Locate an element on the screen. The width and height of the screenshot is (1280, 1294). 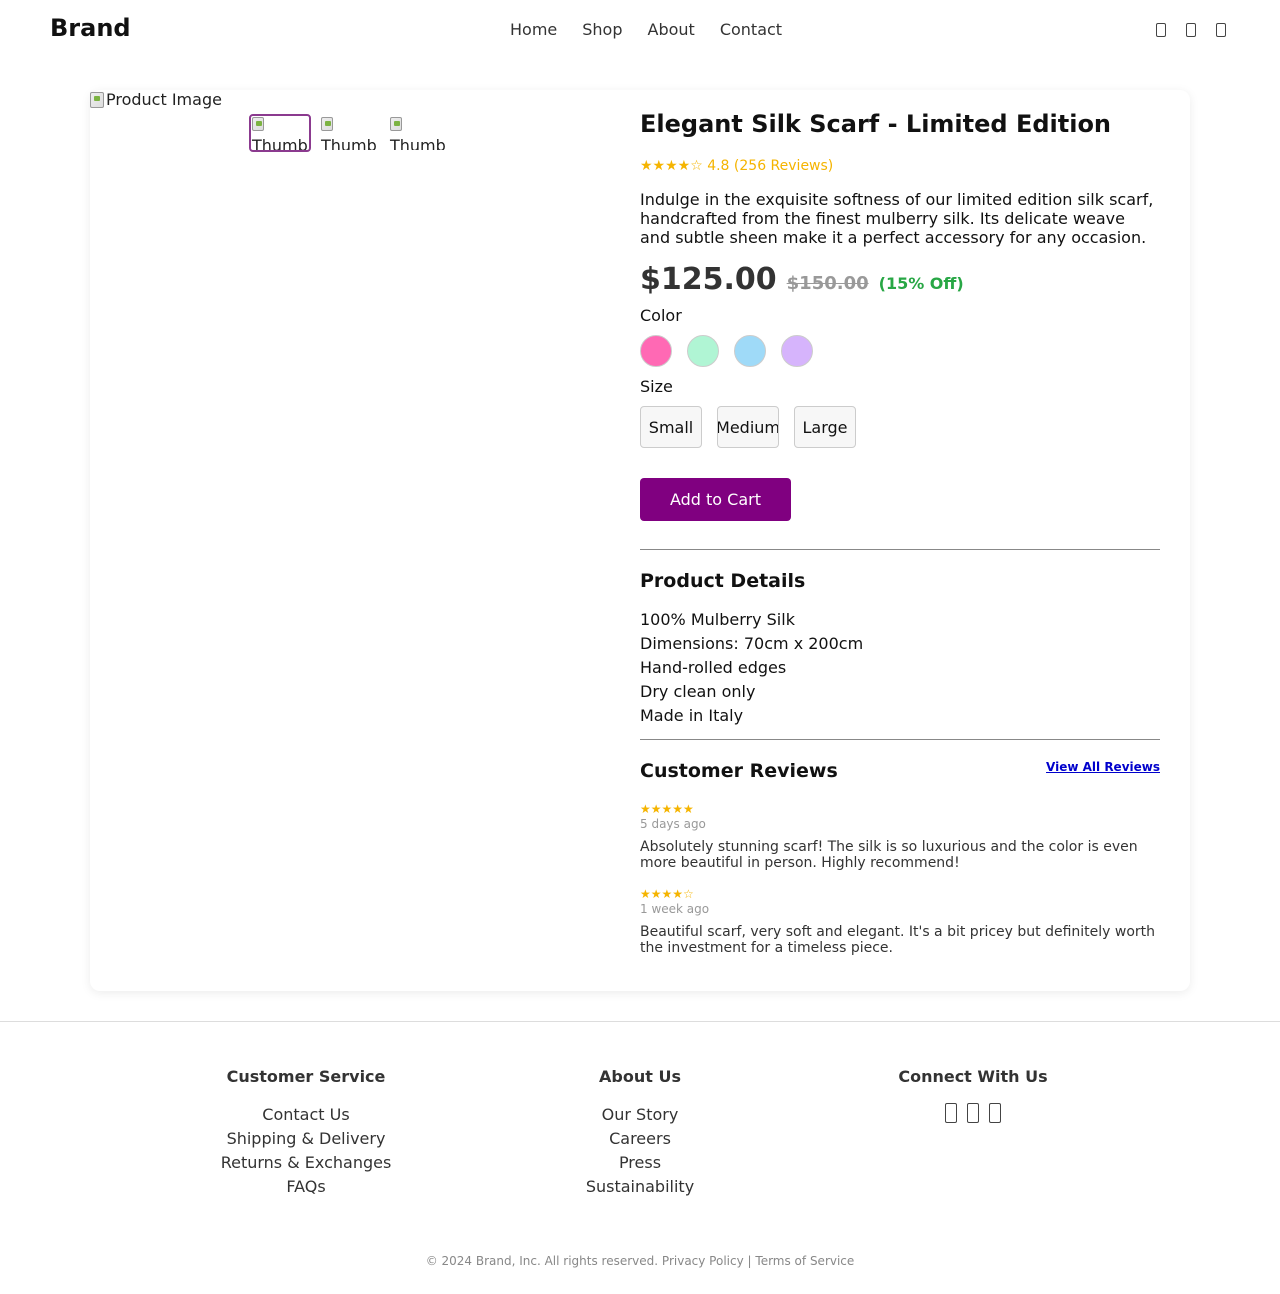
view-all-reviews-link: View All Reviews is located at coordinates (1103, 767).